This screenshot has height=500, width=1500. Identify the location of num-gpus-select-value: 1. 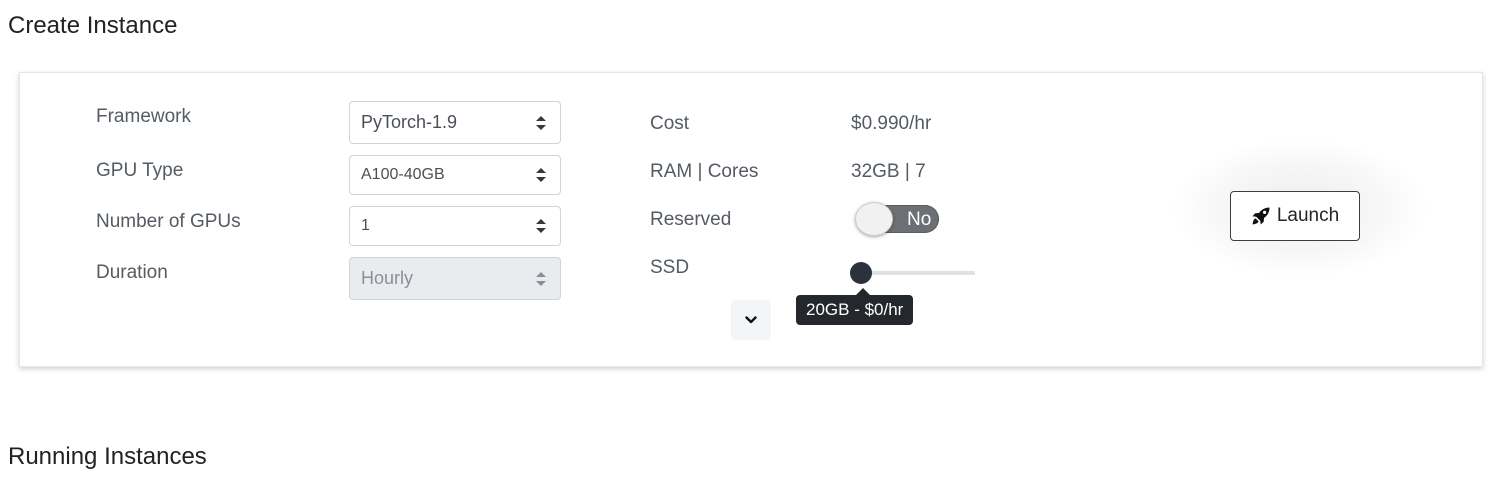
(365, 225).